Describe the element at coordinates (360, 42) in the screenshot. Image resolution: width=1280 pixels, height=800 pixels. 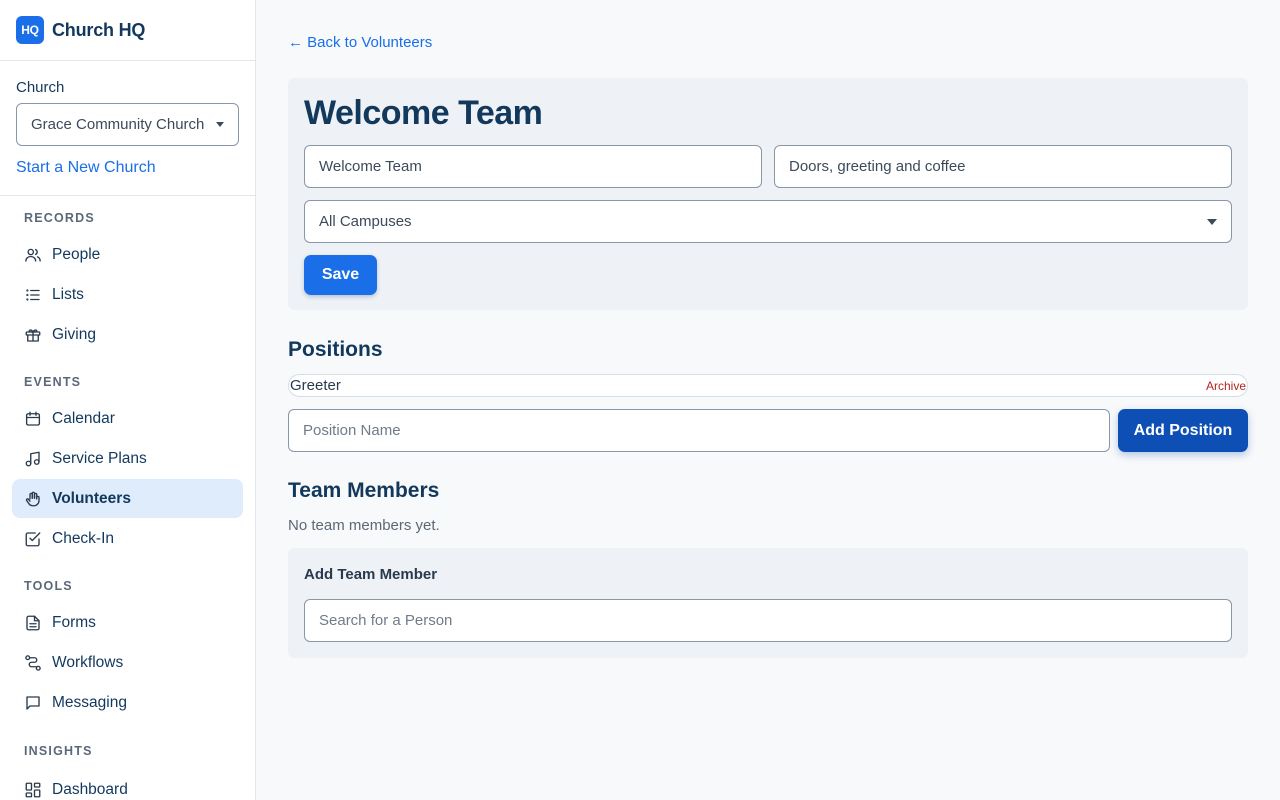
I see `back-to-volunteers-link: ← Back to Volunteers` at that location.